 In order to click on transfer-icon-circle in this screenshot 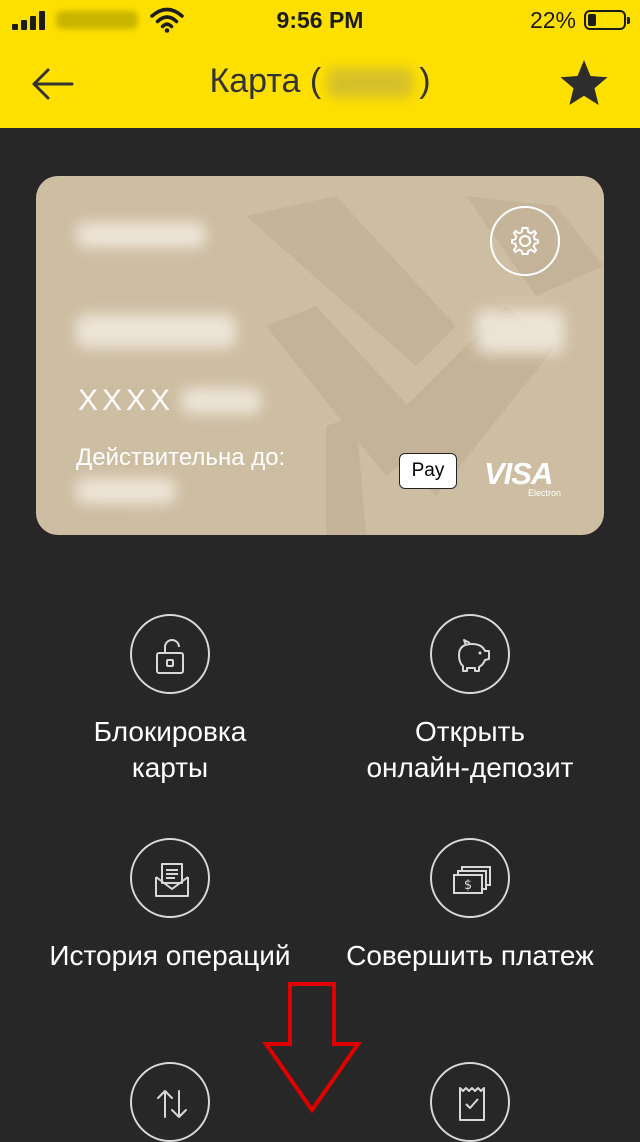, I will do `click(170, 1102)`.